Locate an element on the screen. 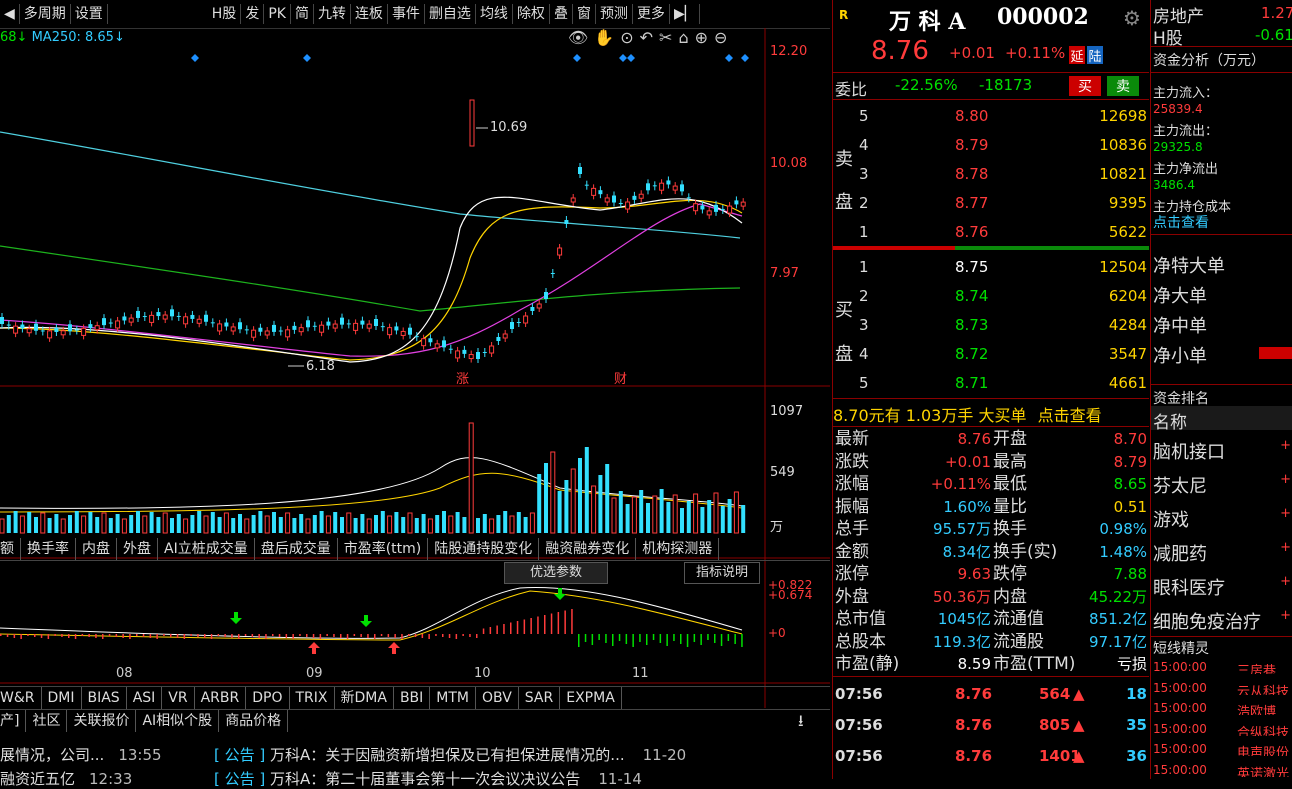 This screenshot has height=789, width=1292. settings-button: 设置 is located at coordinates (89, 14).